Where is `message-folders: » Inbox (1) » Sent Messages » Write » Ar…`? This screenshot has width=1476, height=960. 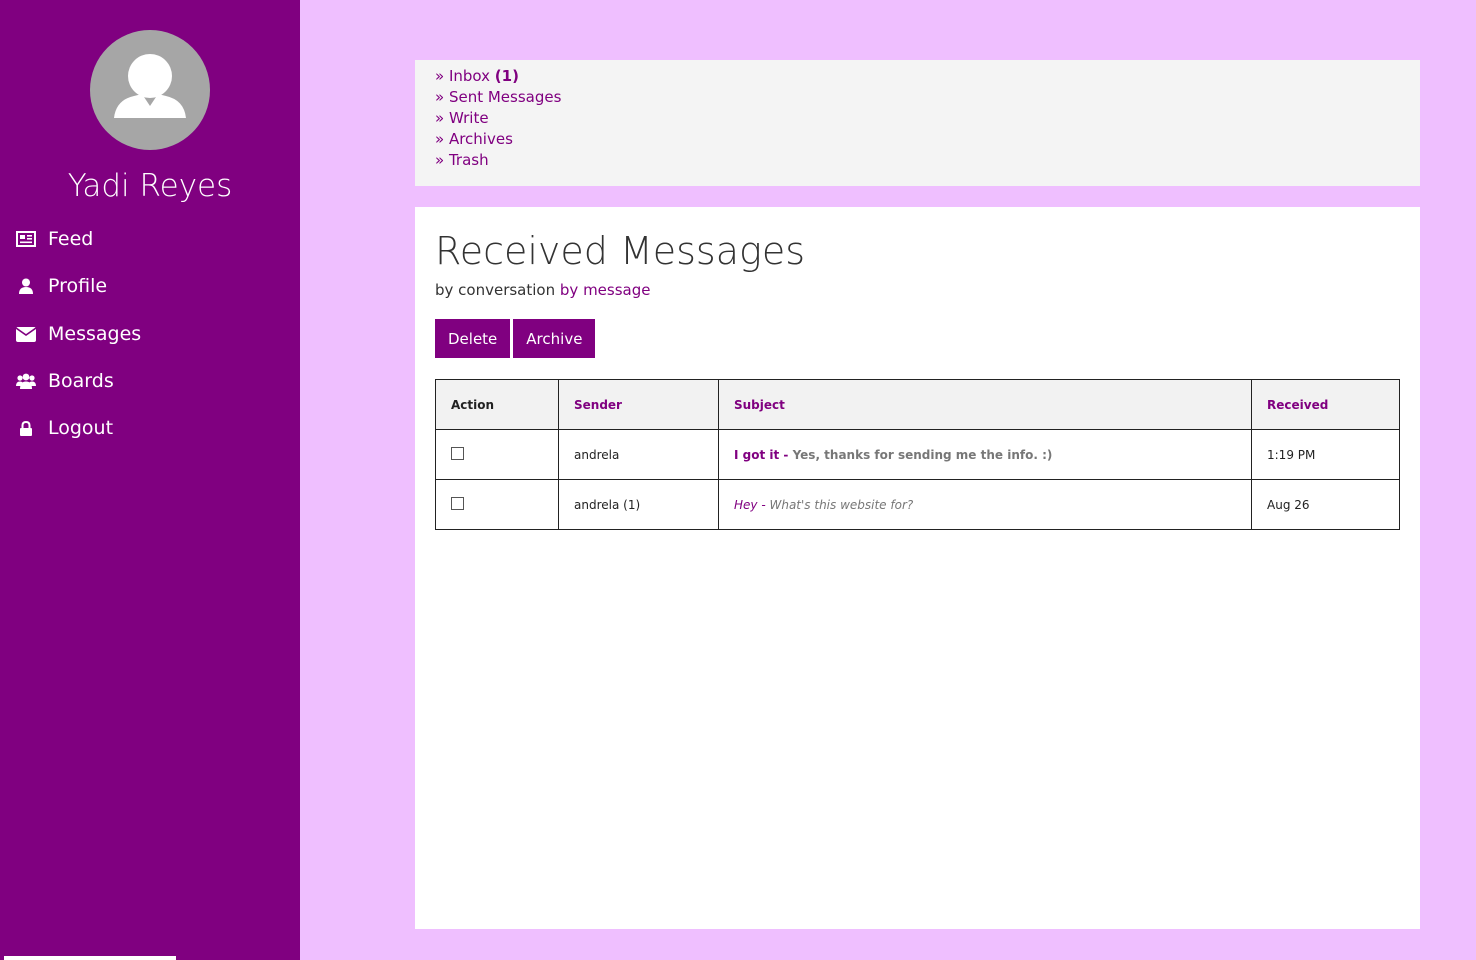 message-folders: » Inbox (1) » Sent Messages » Write » Ar… is located at coordinates (917, 123).